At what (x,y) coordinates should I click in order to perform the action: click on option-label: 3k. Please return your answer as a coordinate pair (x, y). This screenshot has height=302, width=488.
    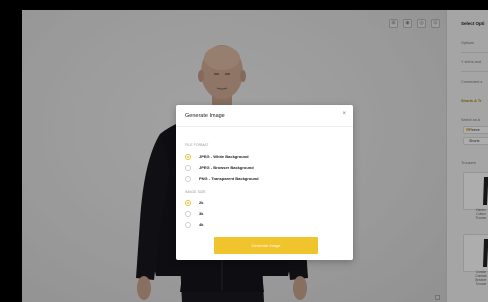
    Looking at the image, I should click on (201, 213).